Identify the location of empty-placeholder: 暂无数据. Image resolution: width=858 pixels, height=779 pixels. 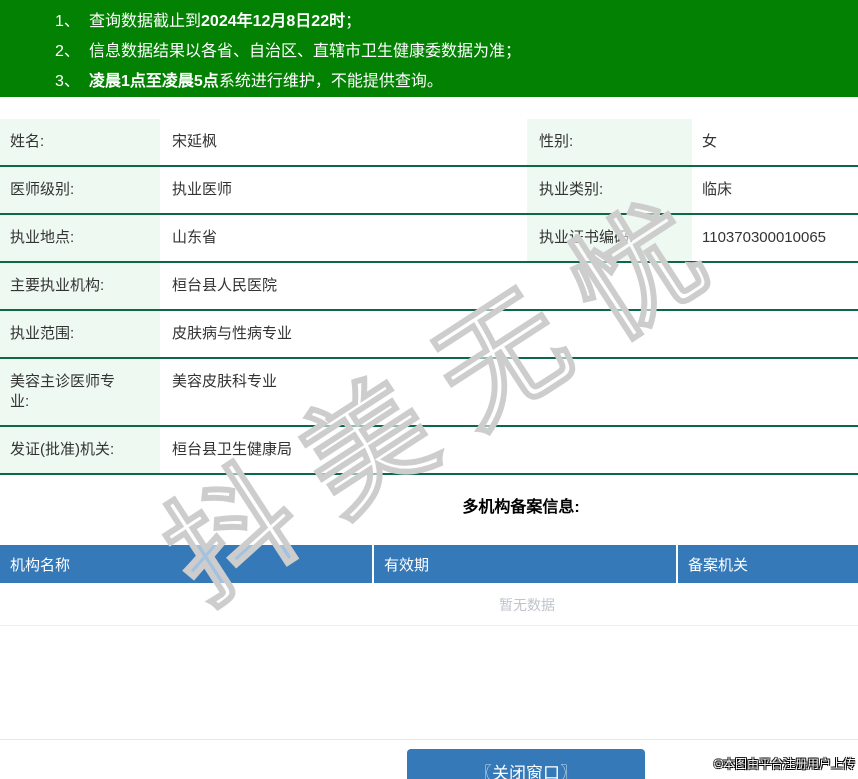
(429, 604).